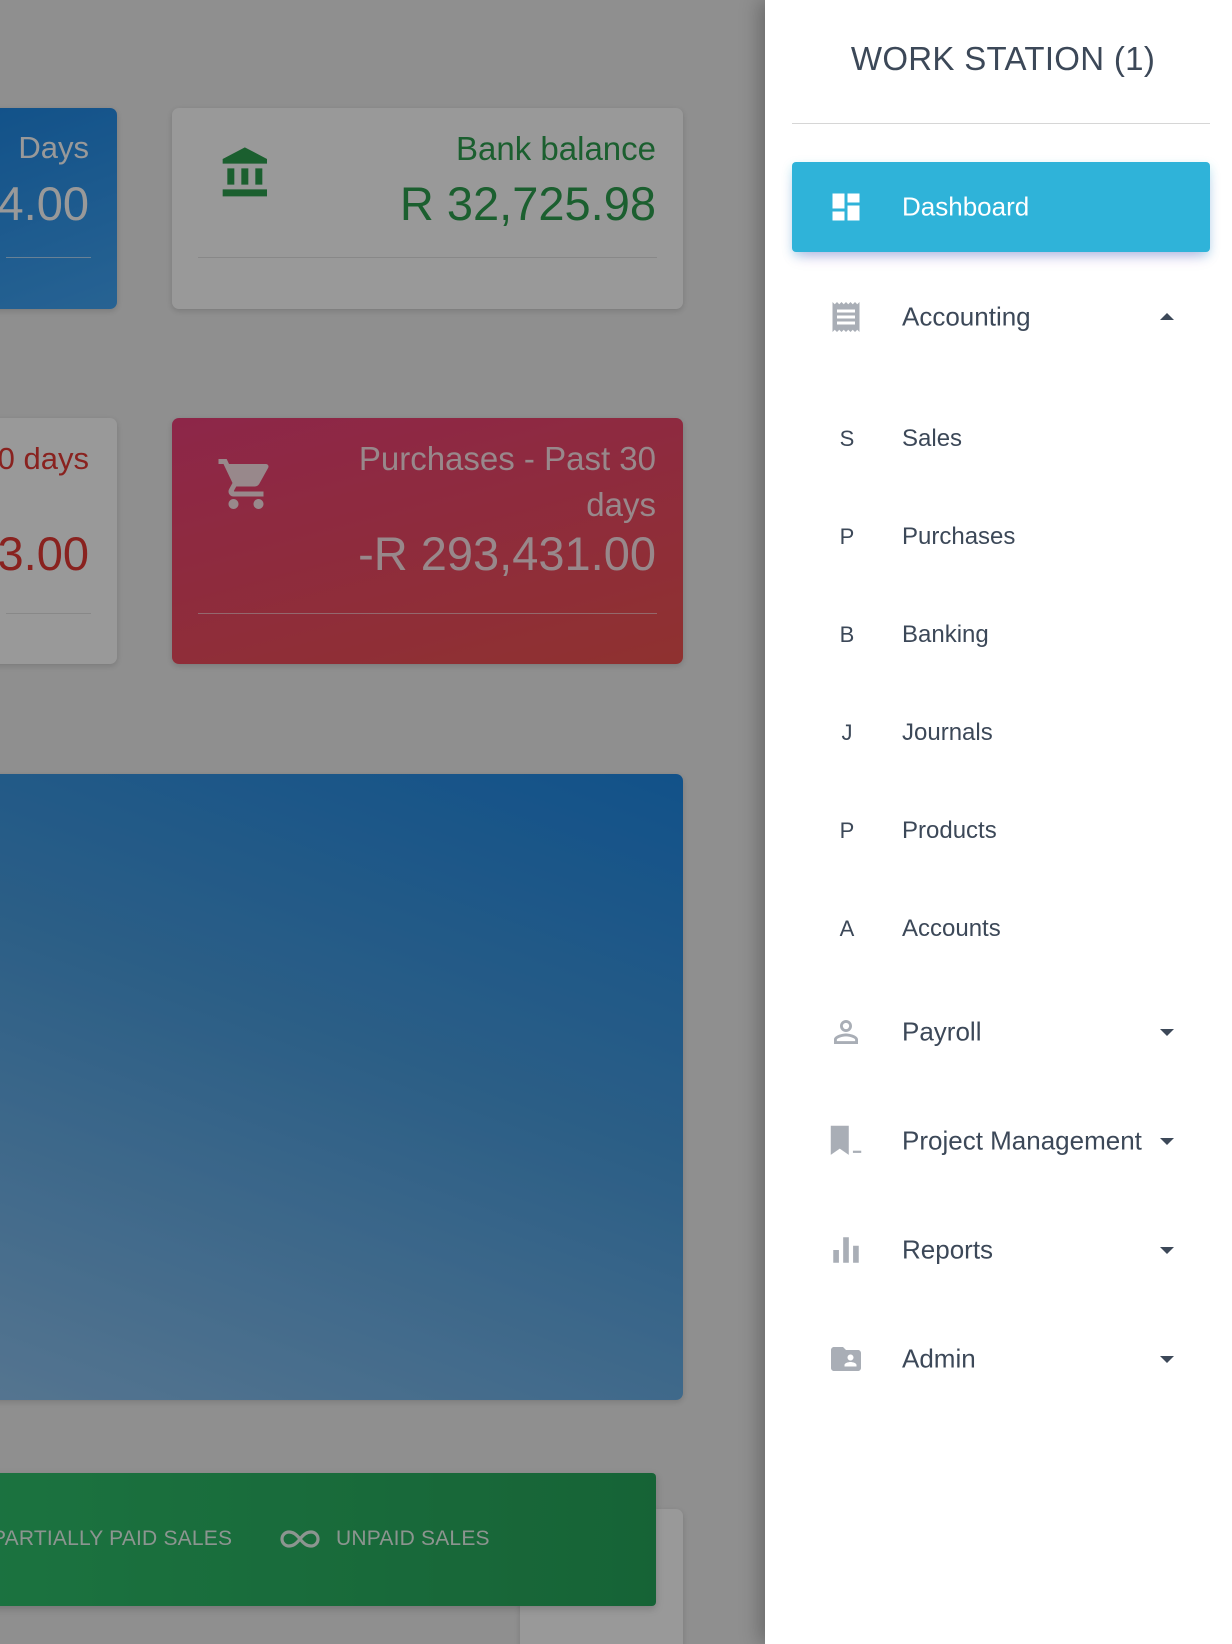  What do you see at coordinates (847, 634) in the screenshot?
I see `sidebar-mini-label: B` at bounding box center [847, 634].